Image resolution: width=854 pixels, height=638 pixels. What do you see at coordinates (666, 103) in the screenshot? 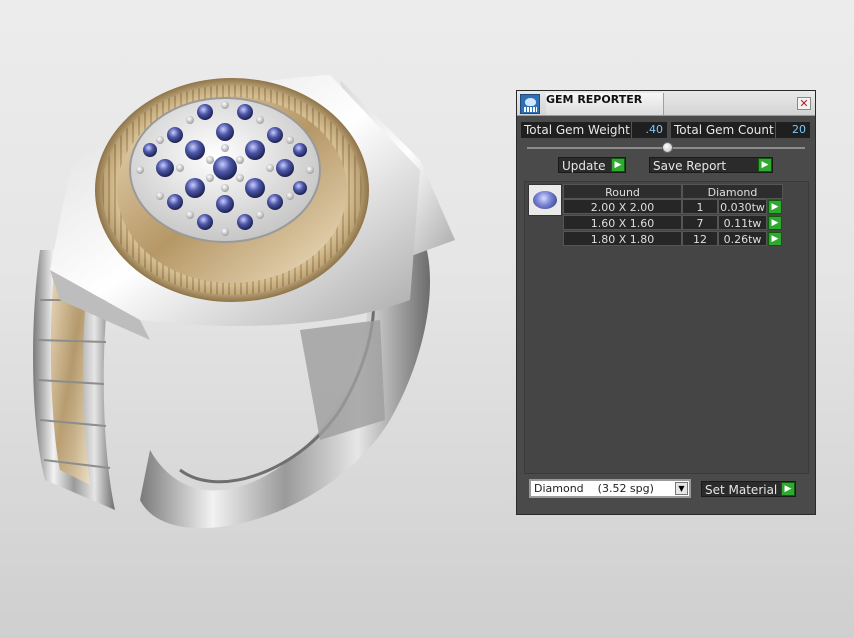
I see `panel-titlebar: GEM REPORTER ✕` at bounding box center [666, 103].